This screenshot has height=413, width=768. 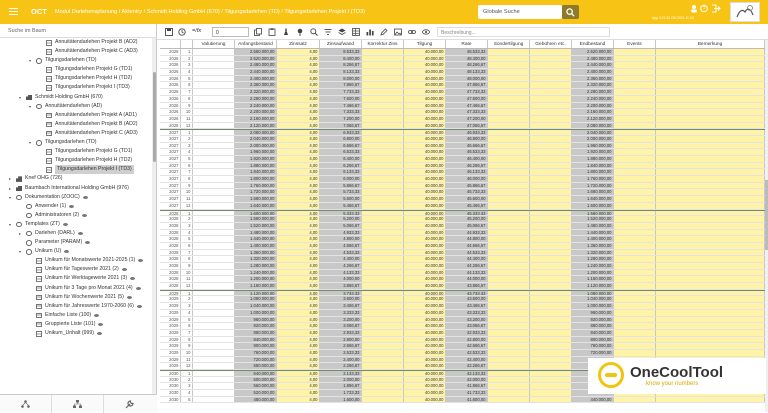 I want to click on cell-zinsaufwand: 4.933,33, so click(x=341, y=232).